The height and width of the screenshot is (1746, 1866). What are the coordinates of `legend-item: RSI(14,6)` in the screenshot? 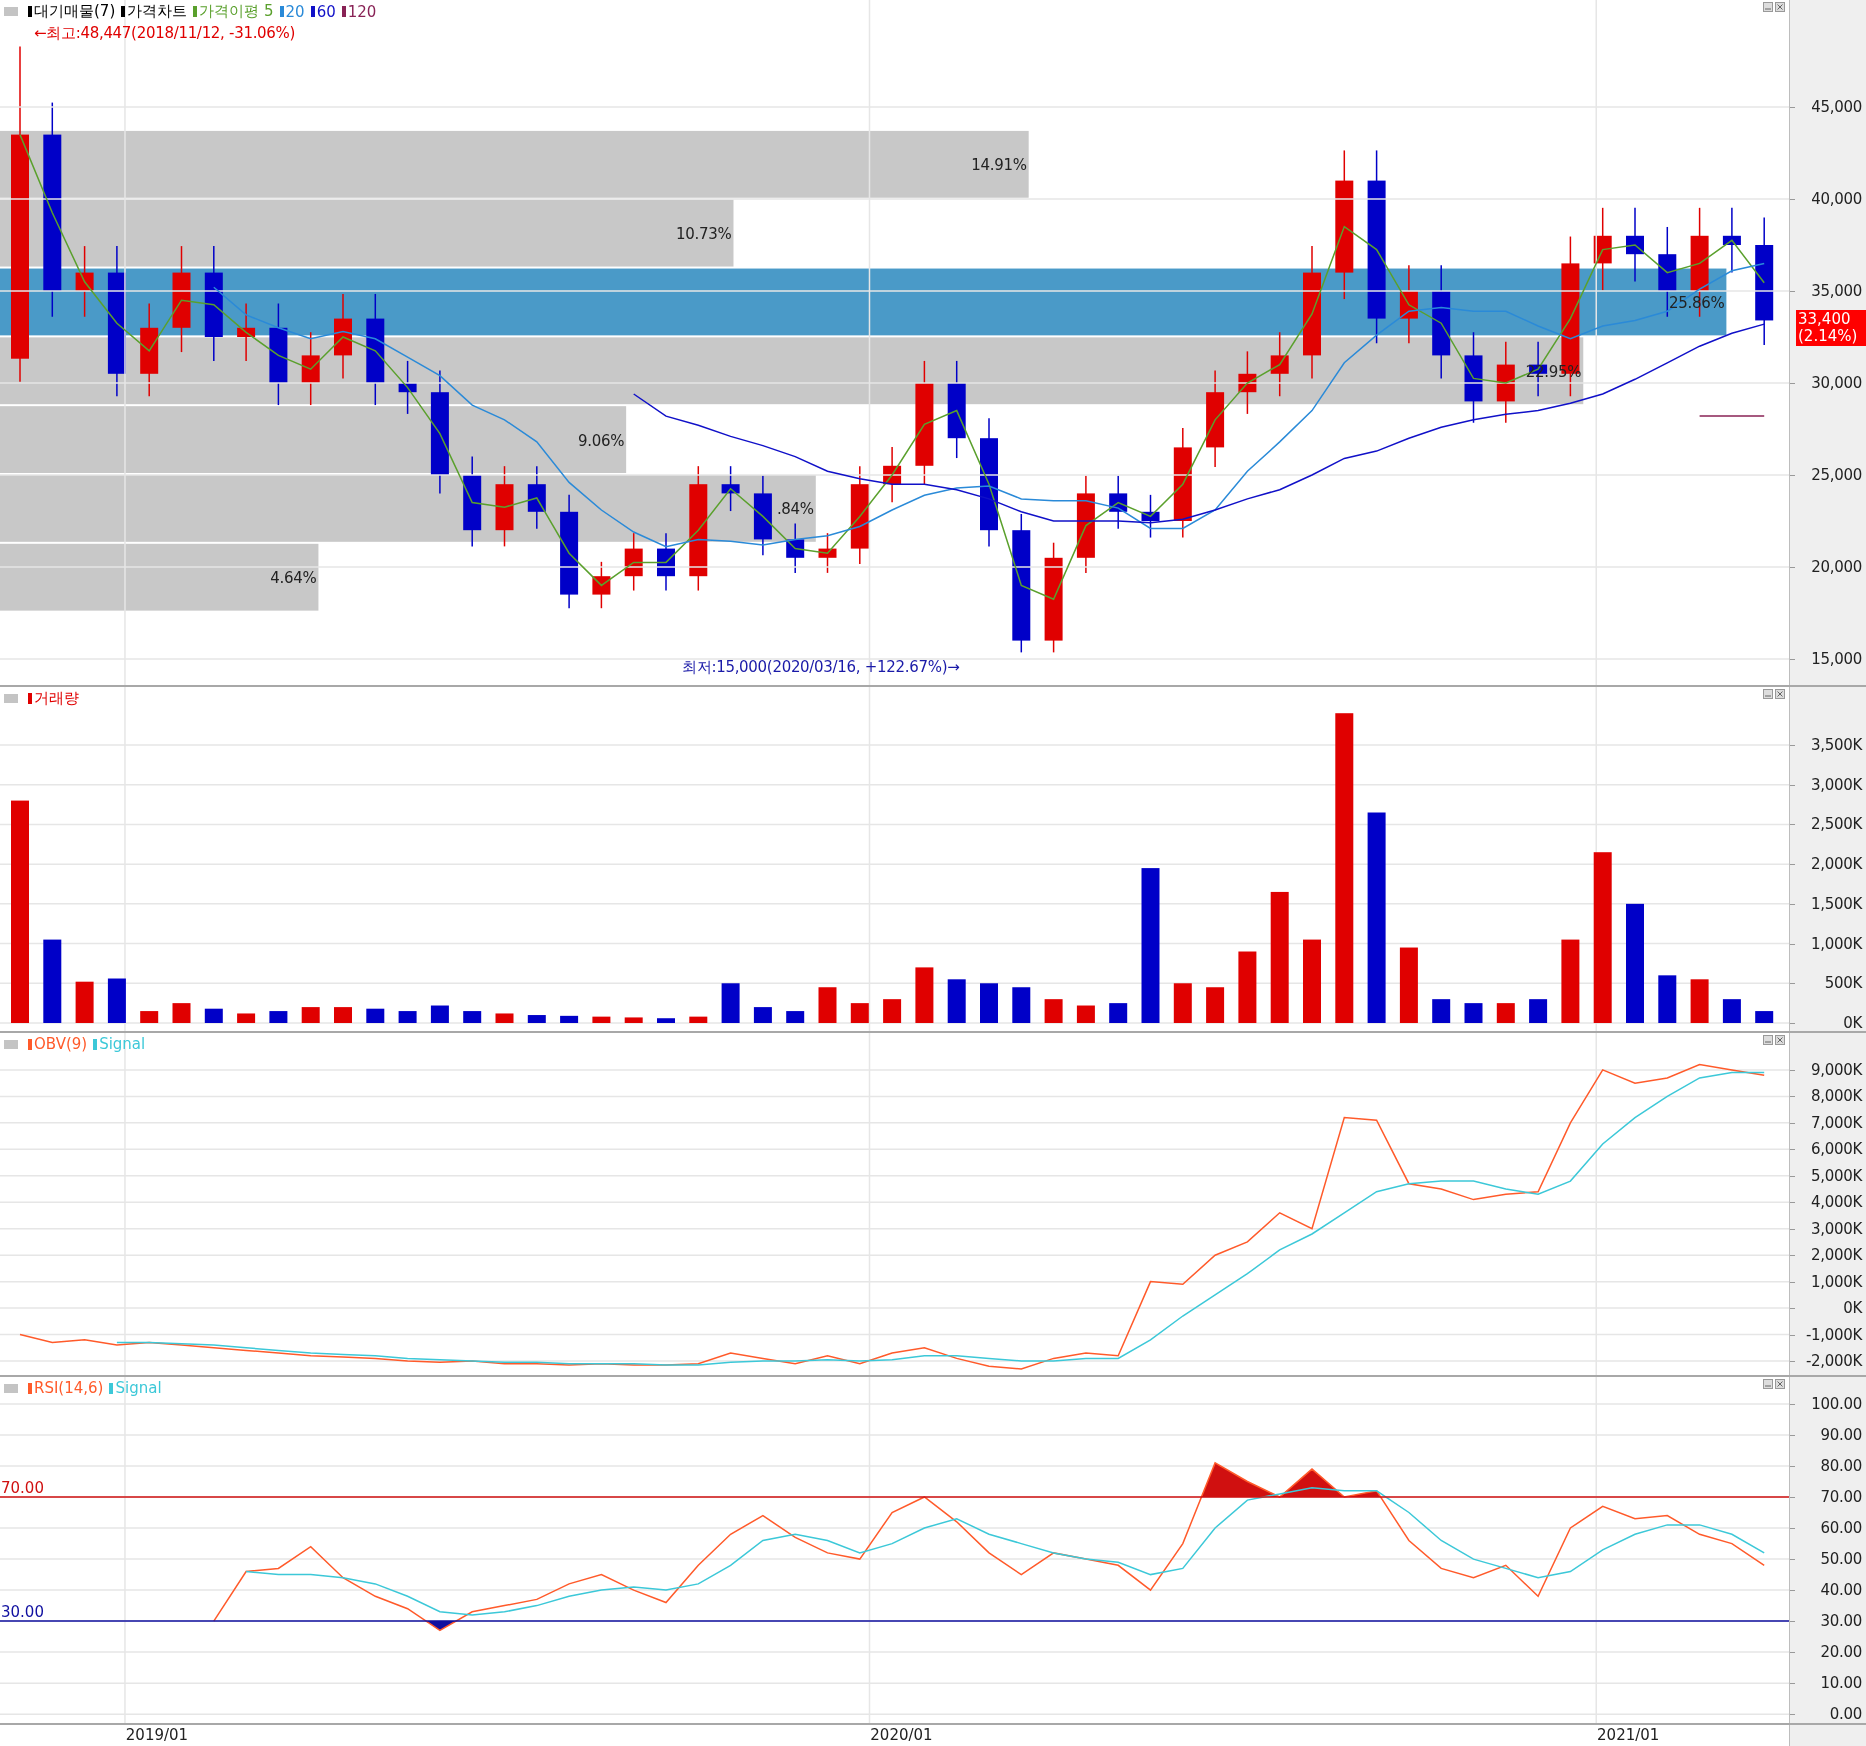 It's located at (66, 1388).